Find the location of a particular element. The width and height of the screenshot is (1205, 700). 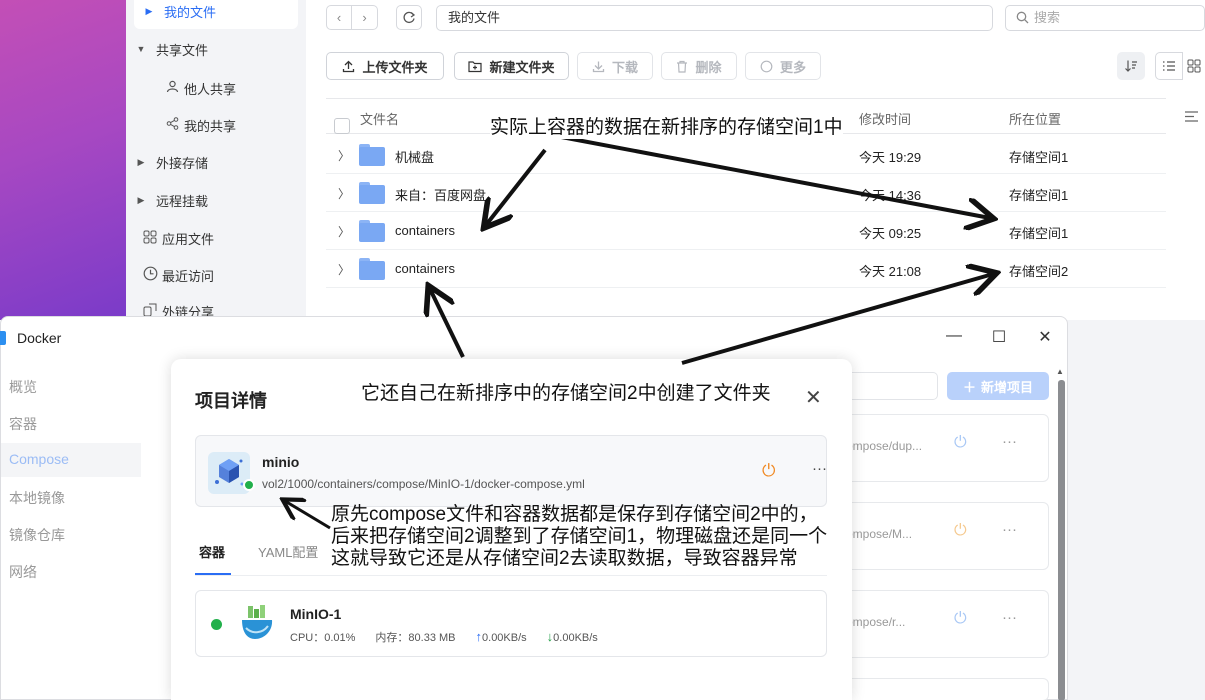

download-button: 下载 is located at coordinates (615, 66).